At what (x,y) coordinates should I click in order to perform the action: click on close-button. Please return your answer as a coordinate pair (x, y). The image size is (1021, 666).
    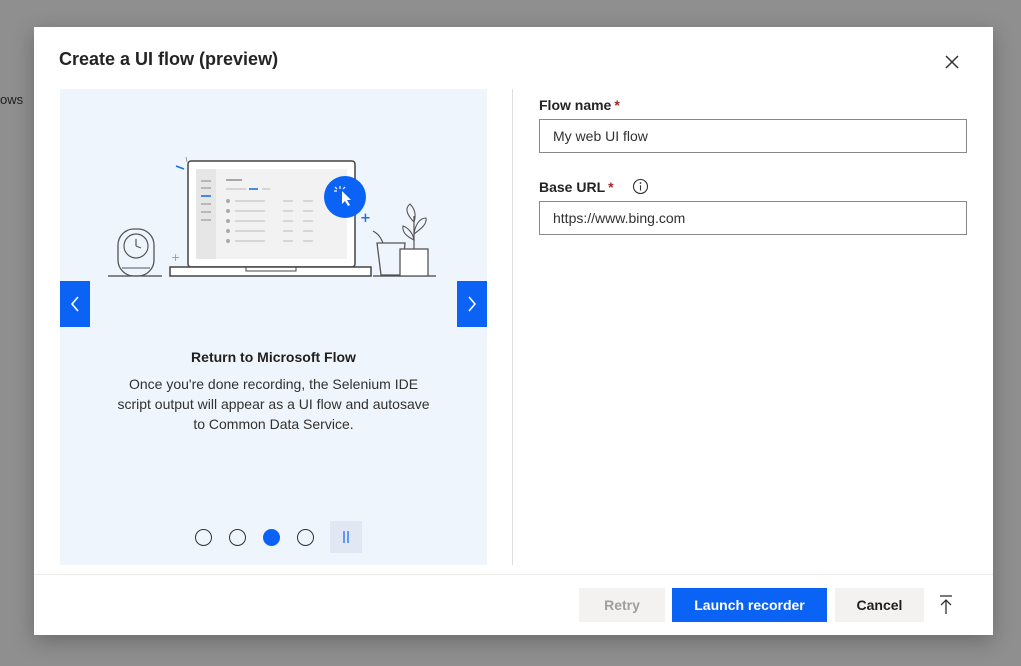
    Looking at the image, I should click on (952, 62).